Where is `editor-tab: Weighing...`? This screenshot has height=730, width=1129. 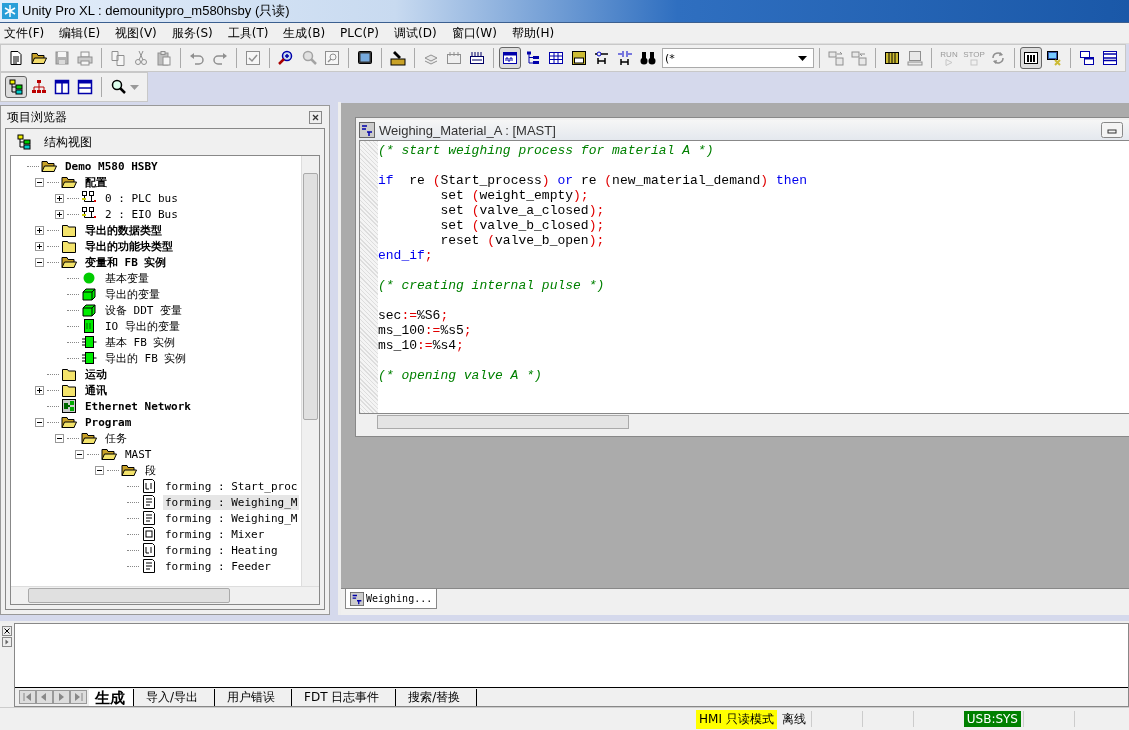 editor-tab: Weighing... is located at coordinates (391, 599).